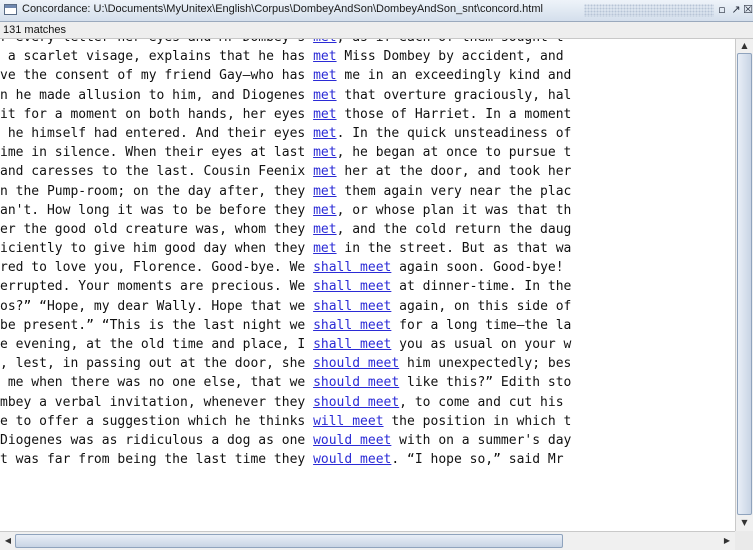 The image size is (753, 550). What do you see at coordinates (748, 10) in the screenshot?
I see `close-icon: ☒` at bounding box center [748, 10].